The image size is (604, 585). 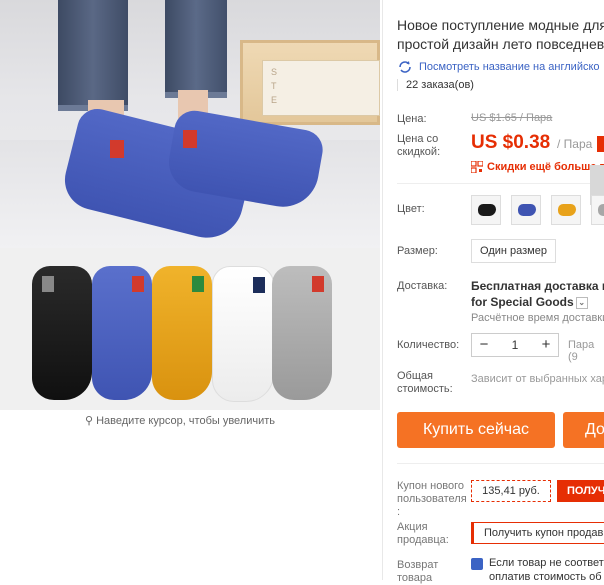 What do you see at coordinates (412, 119) in the screenshot?
I see `price-label: Цена:` at bounding box center [412, 119].